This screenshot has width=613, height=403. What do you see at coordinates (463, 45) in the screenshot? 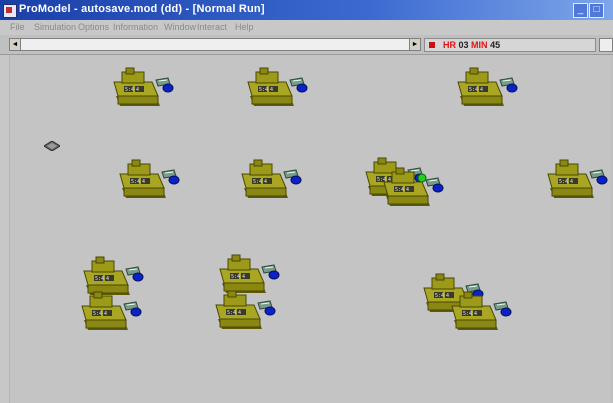
I see `clock-hr-value: 03` at bounding box center [463, 45].